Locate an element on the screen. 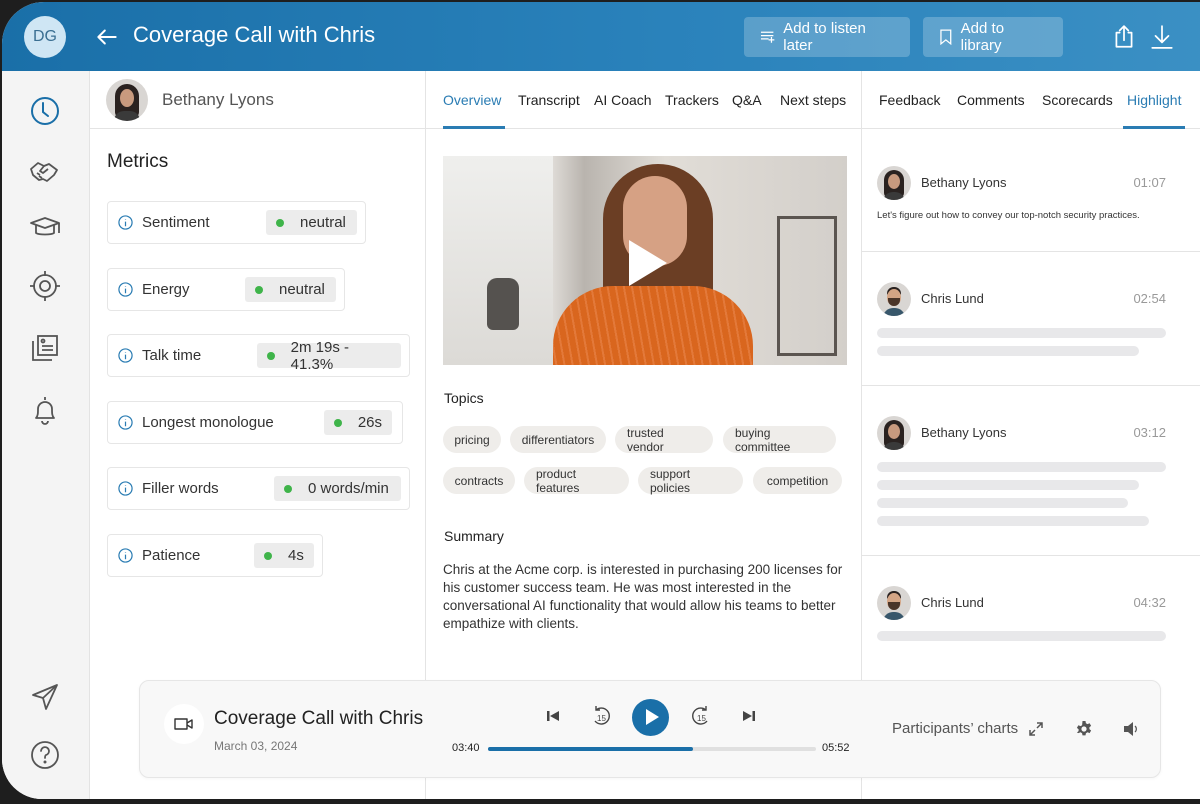 This screenshot has width=1200, height=804. tab-comments: Comments is located at coordinates (991, 100).